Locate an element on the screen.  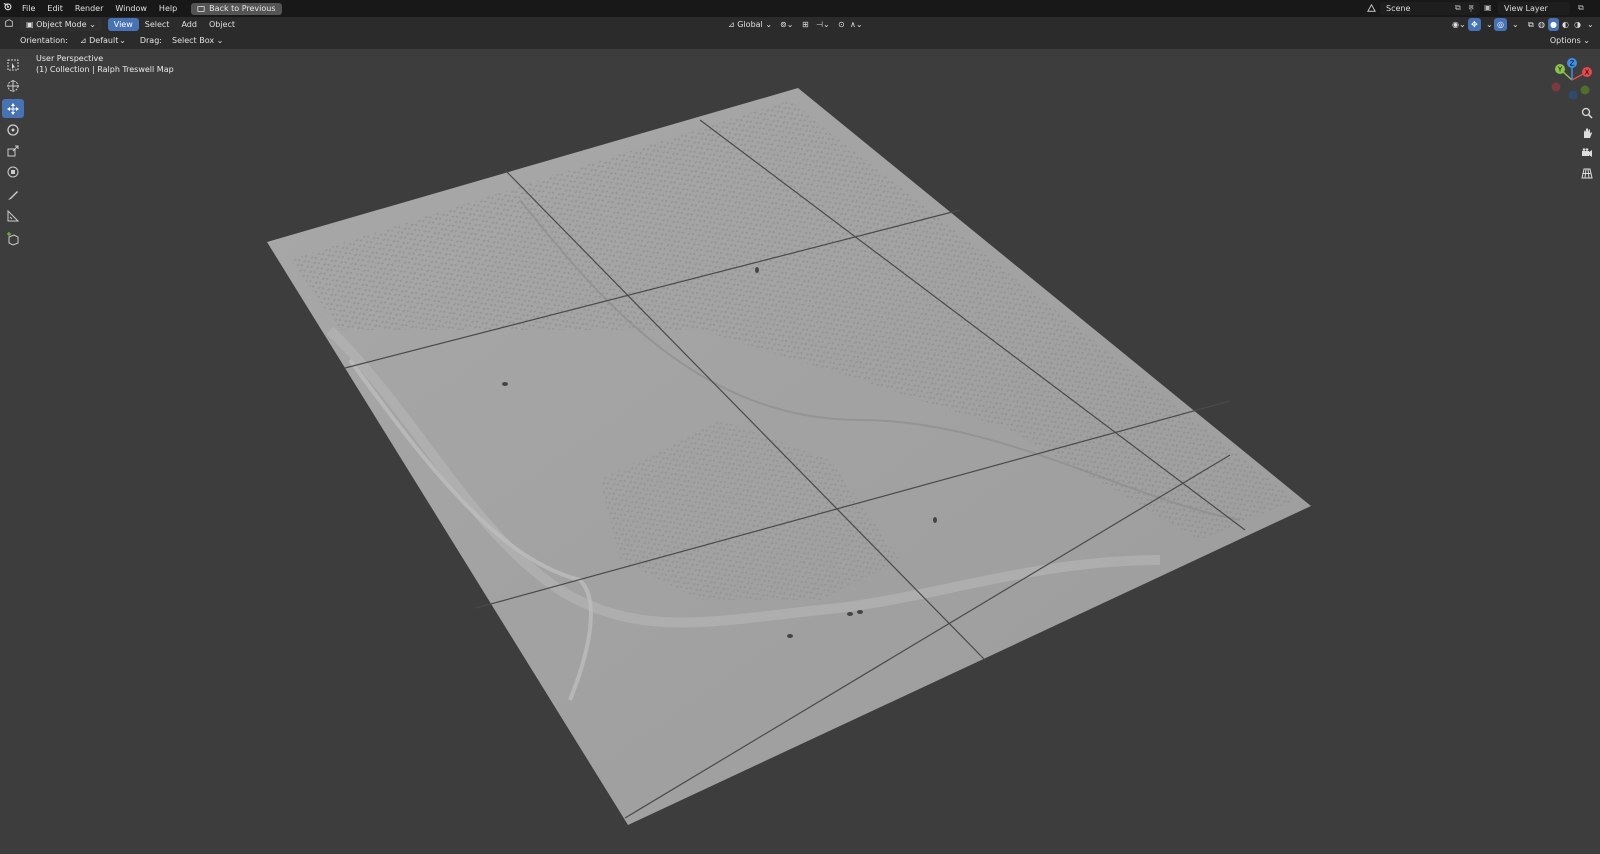
move-tool is located at coordinates (13, 108).